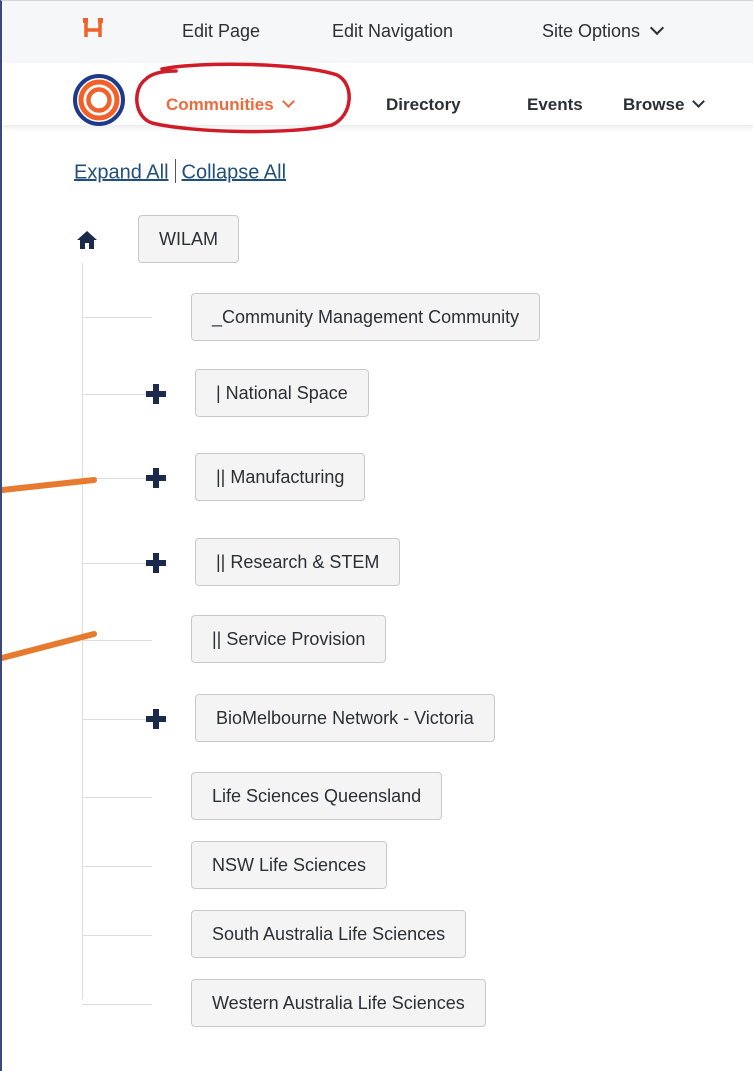 Image resolution: width=753 pixels, height=1071 pixels. What do you see at coordinates (82, 631) in the screenshot?
I see `tree-connector-vertical` at bounding box center [82, 631].